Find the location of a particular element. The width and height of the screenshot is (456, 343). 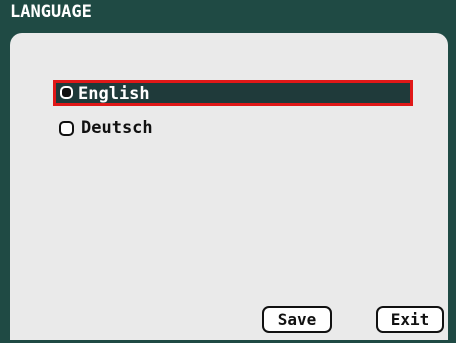

language-option-english: English is located at coordinates (233, 93).